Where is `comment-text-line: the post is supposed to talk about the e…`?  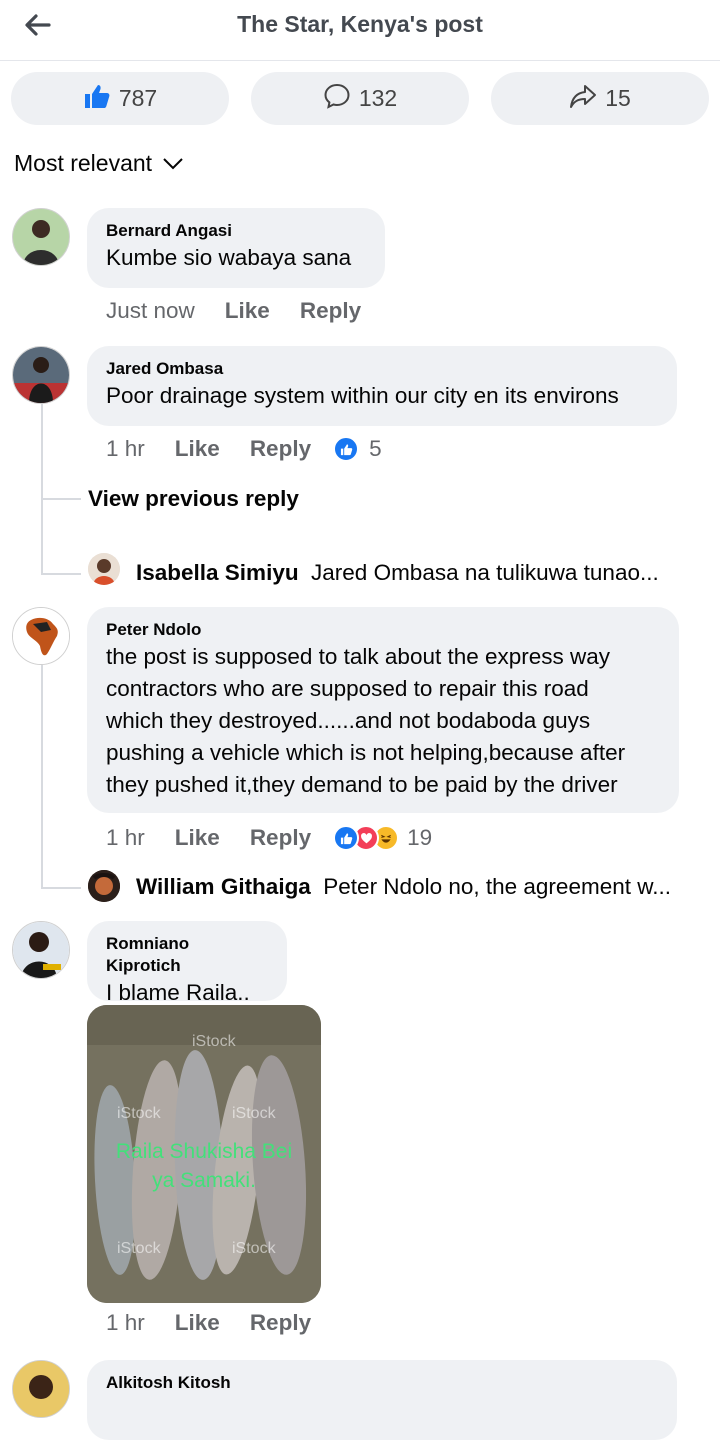
comment-text-line: the post is supposed to talk about the e… is located at coordinates (358, 656).